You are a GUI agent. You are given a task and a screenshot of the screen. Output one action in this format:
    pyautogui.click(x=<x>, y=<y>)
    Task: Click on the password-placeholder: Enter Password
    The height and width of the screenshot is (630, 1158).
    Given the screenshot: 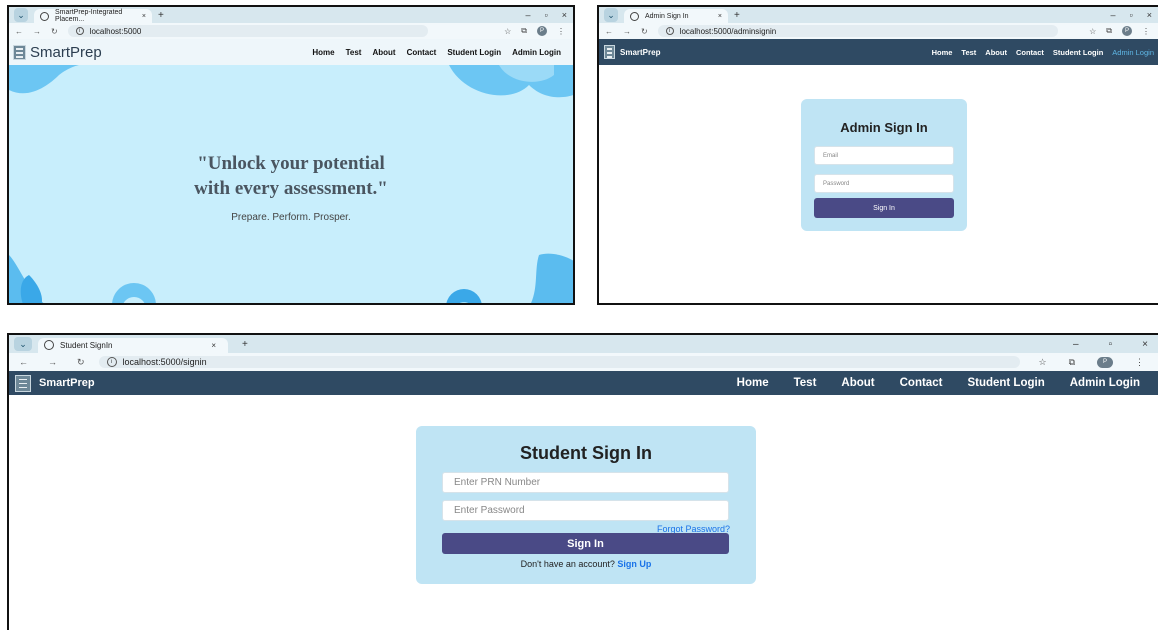 What is the action you would take?
    pyautogui.click(x=489, y=510)
    